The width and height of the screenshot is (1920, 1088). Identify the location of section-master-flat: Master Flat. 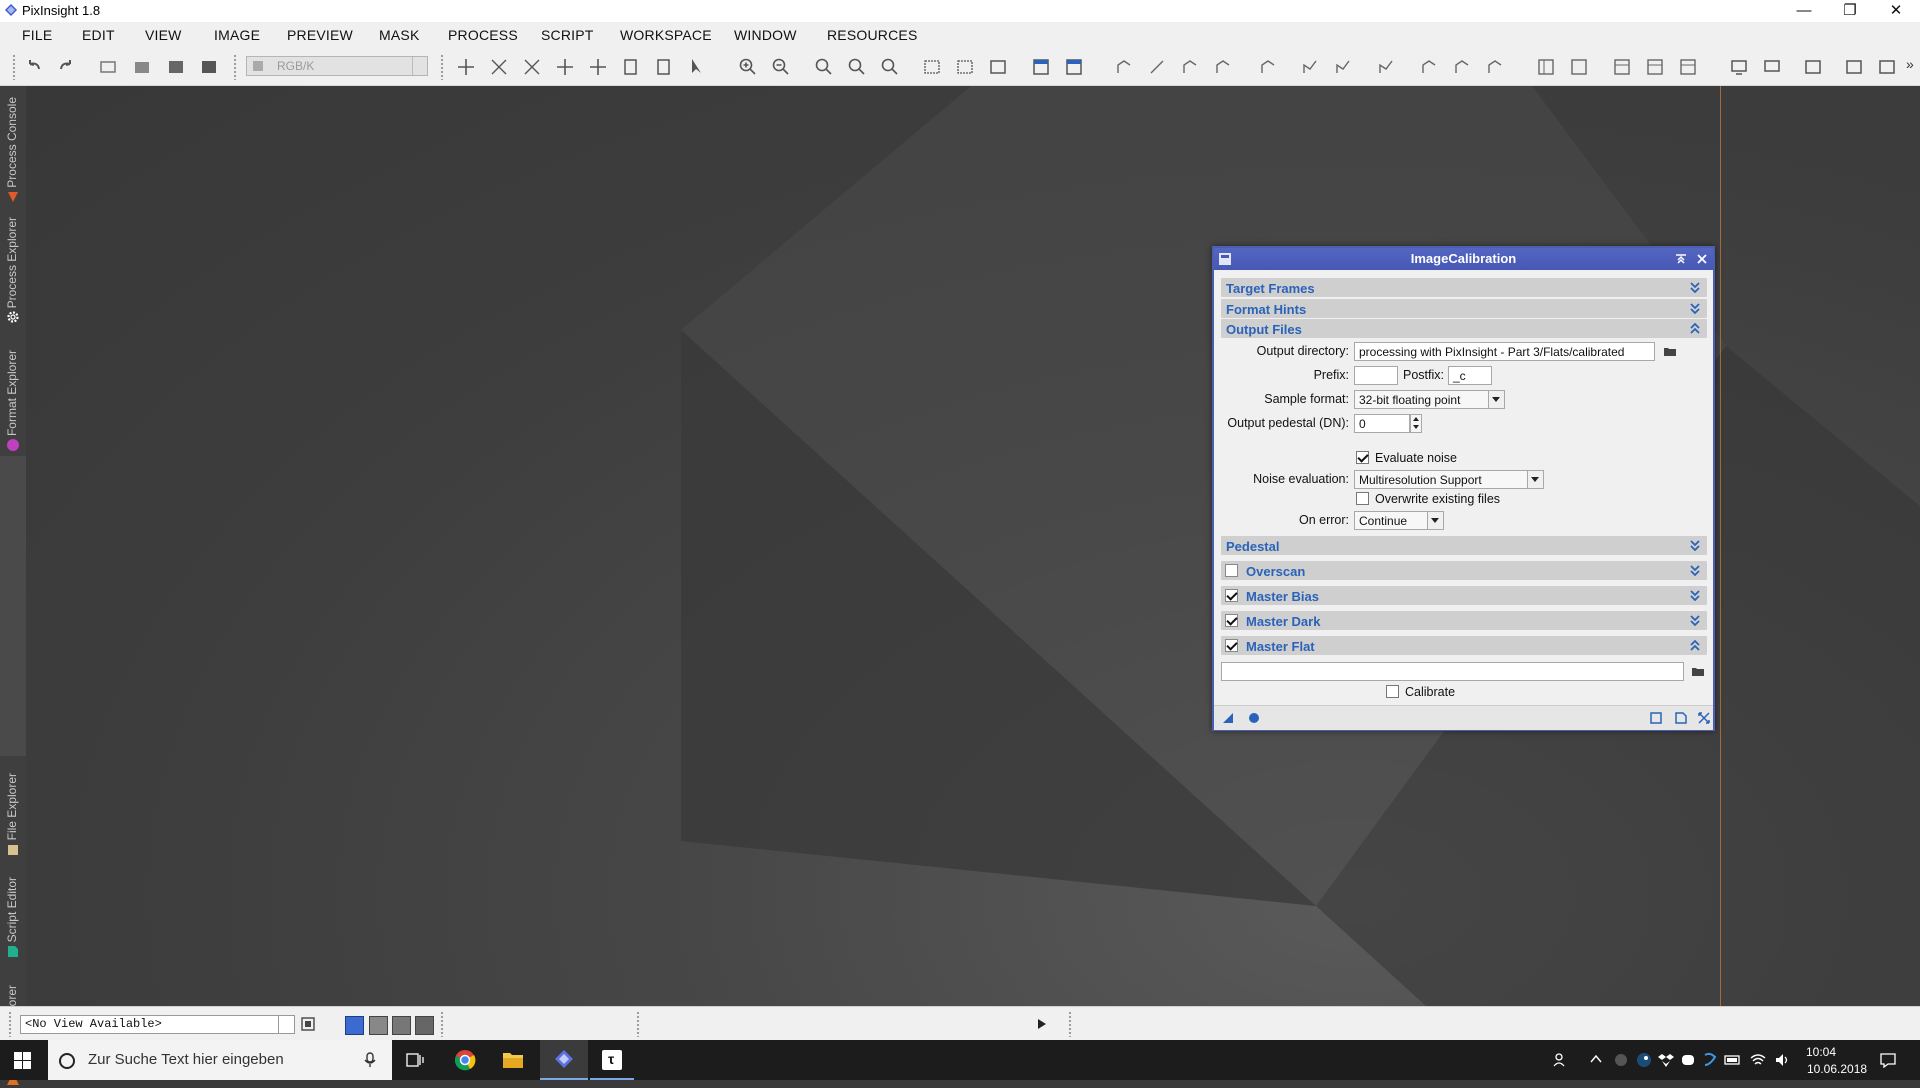
(1464, 645).